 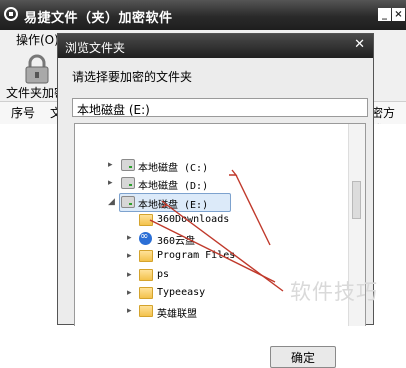 I want to click on annotation-arrow-to-program-files, so click(x=212, y=251).